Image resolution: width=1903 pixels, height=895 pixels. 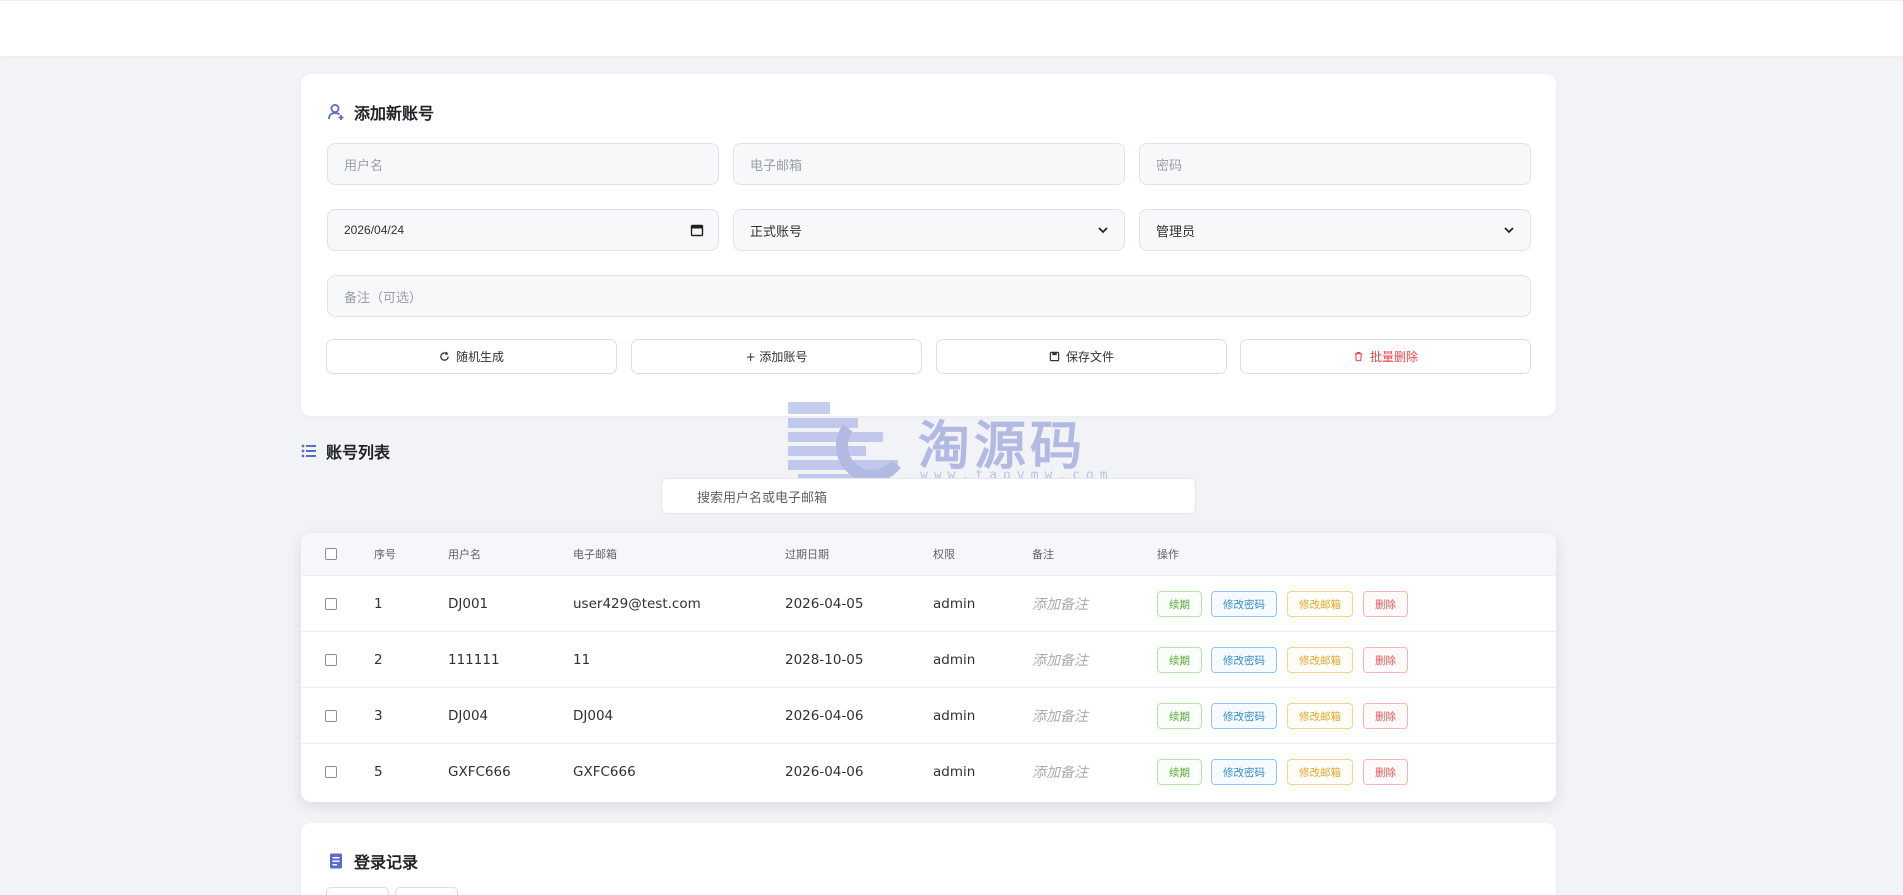 What do you see at coordinates (374, 230) in the screenshot?
I see `expiry-date-value: 2026/04/24` at bounding box center [374, 230].